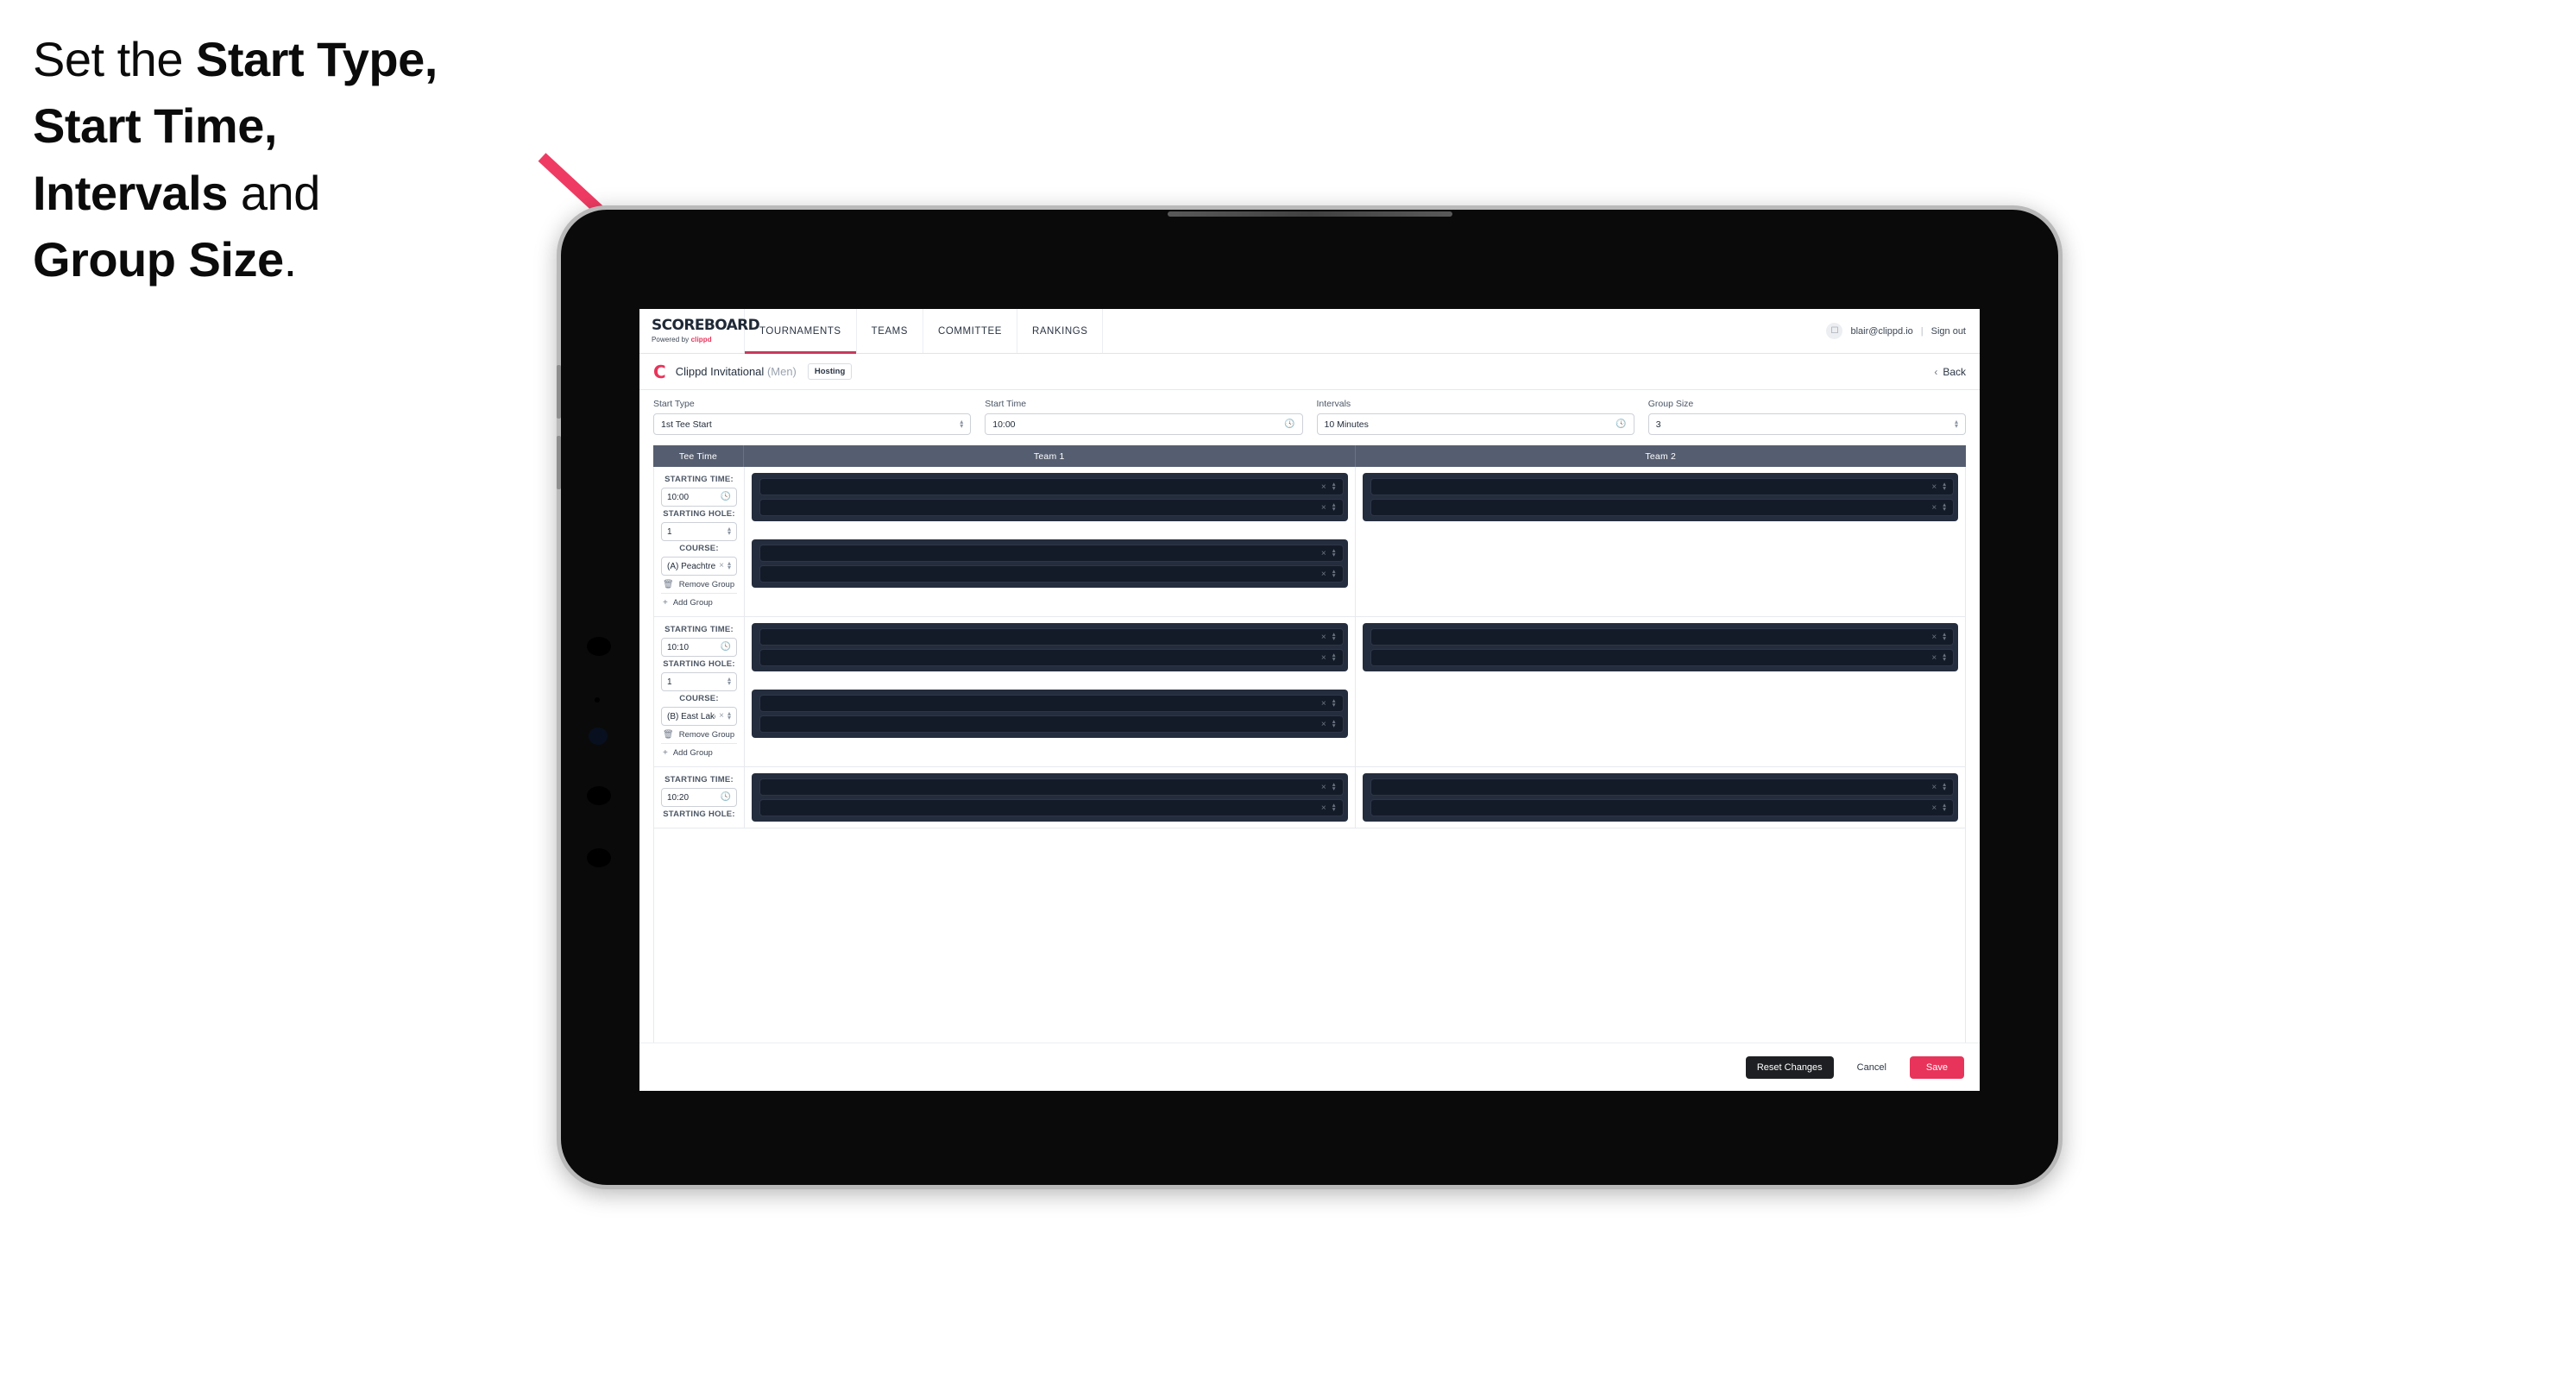  Describe the element at coordinates (158, 259) in the screenshot. I see `caption-bold-group-size: Group Size` at that location.